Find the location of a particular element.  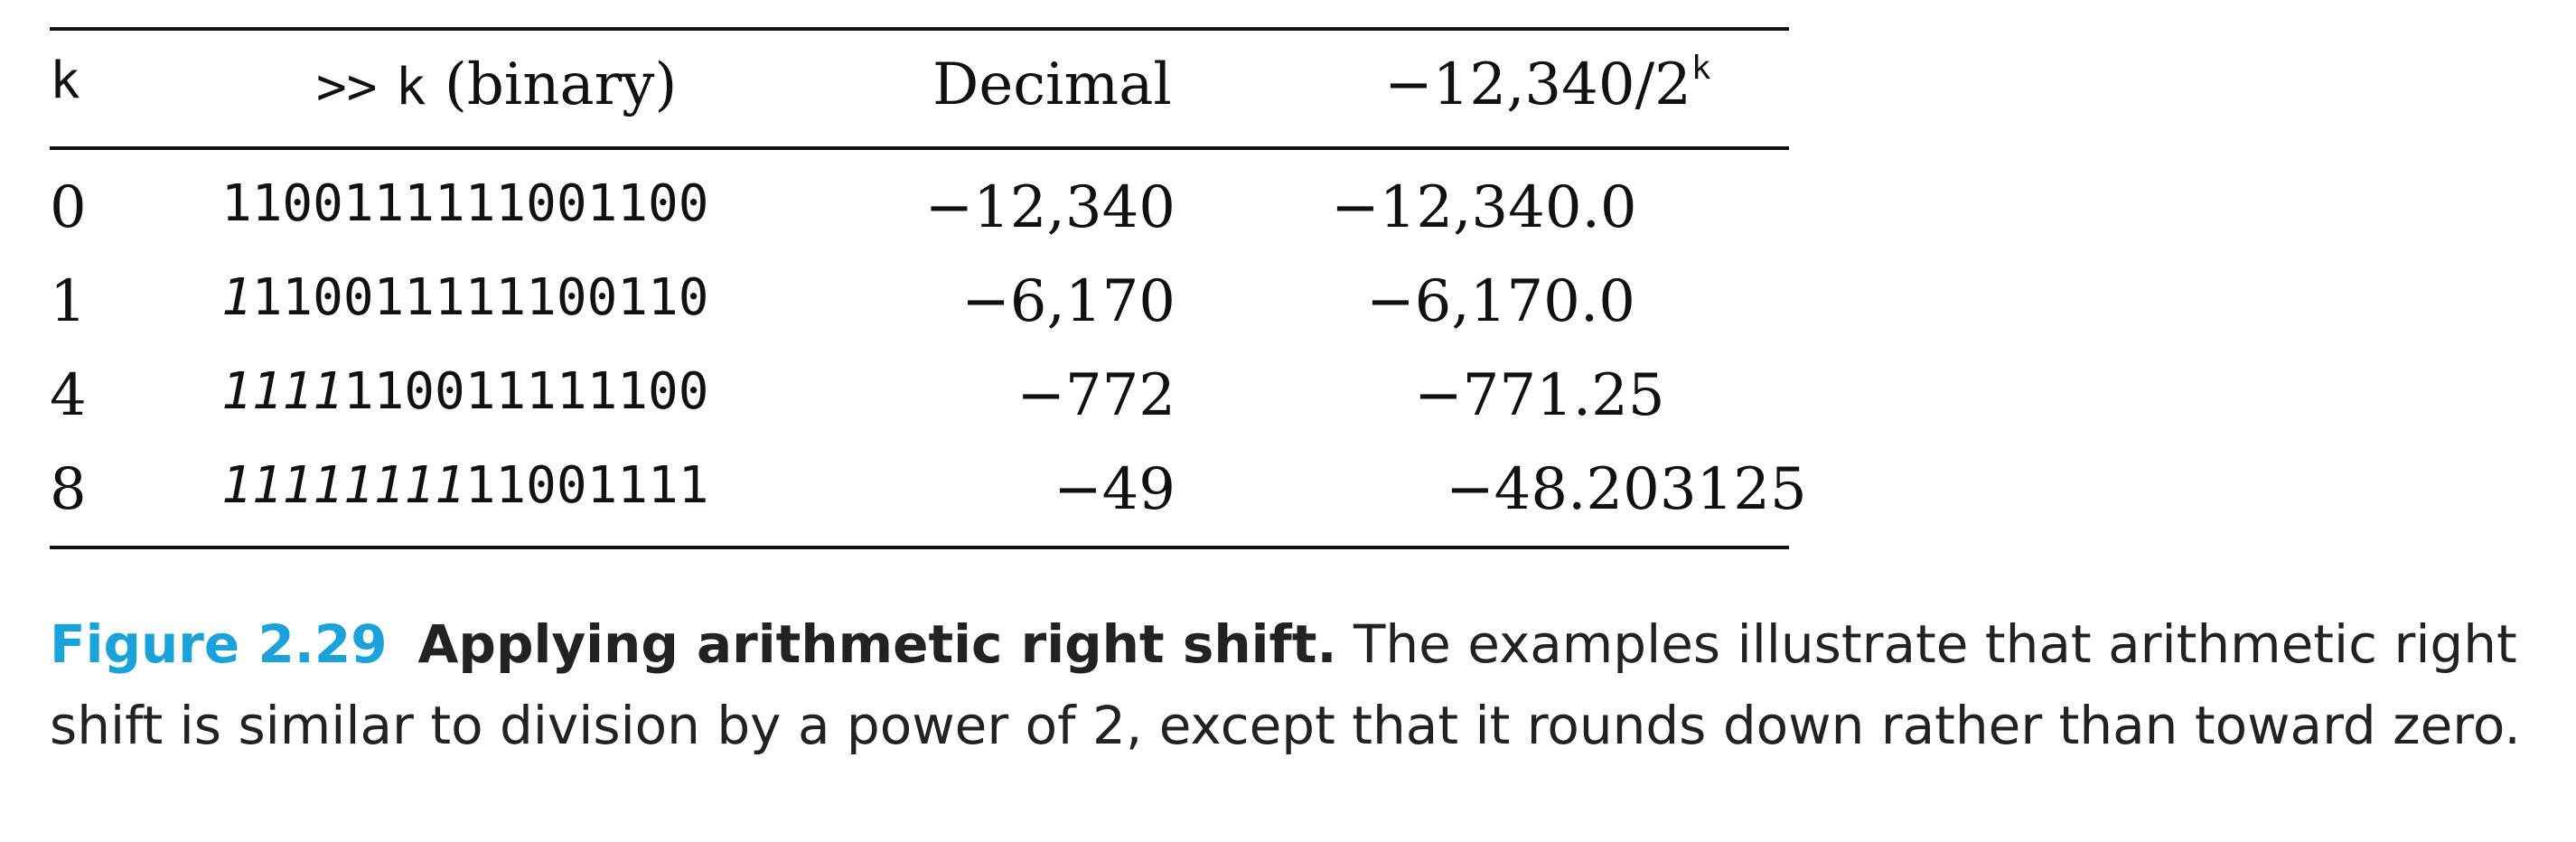

header-shift-var: k is located at coordinates (410, 87).